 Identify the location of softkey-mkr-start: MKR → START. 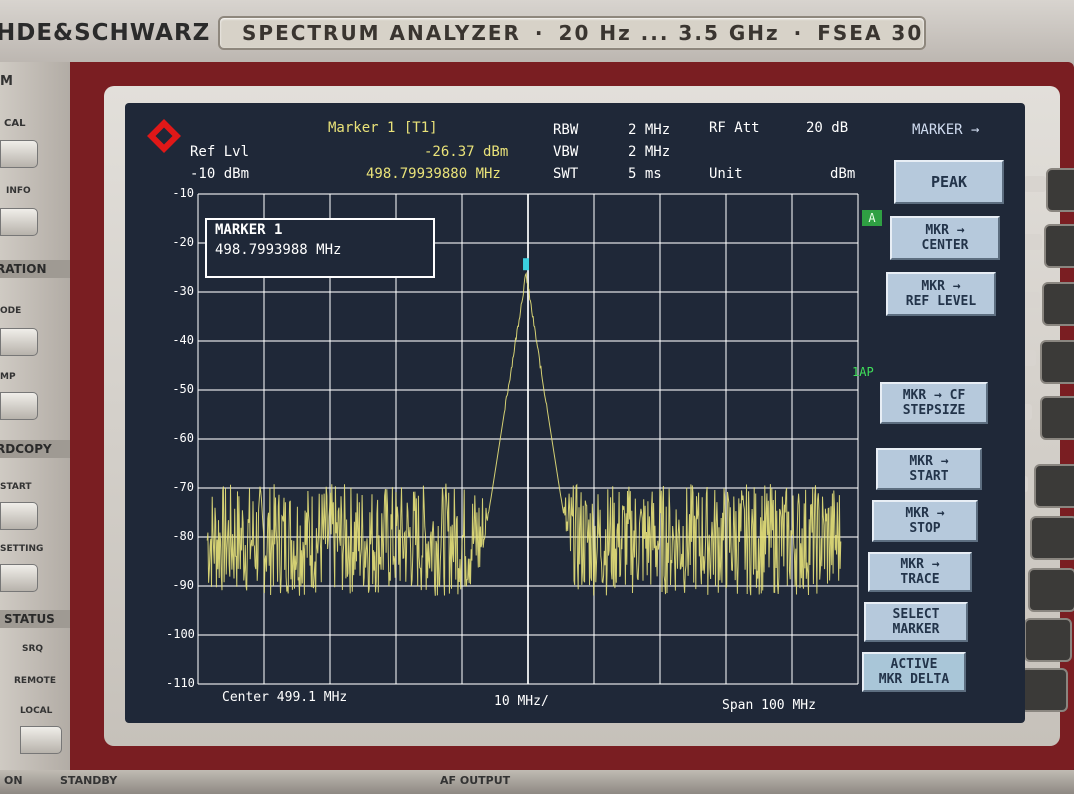
(929, 469).